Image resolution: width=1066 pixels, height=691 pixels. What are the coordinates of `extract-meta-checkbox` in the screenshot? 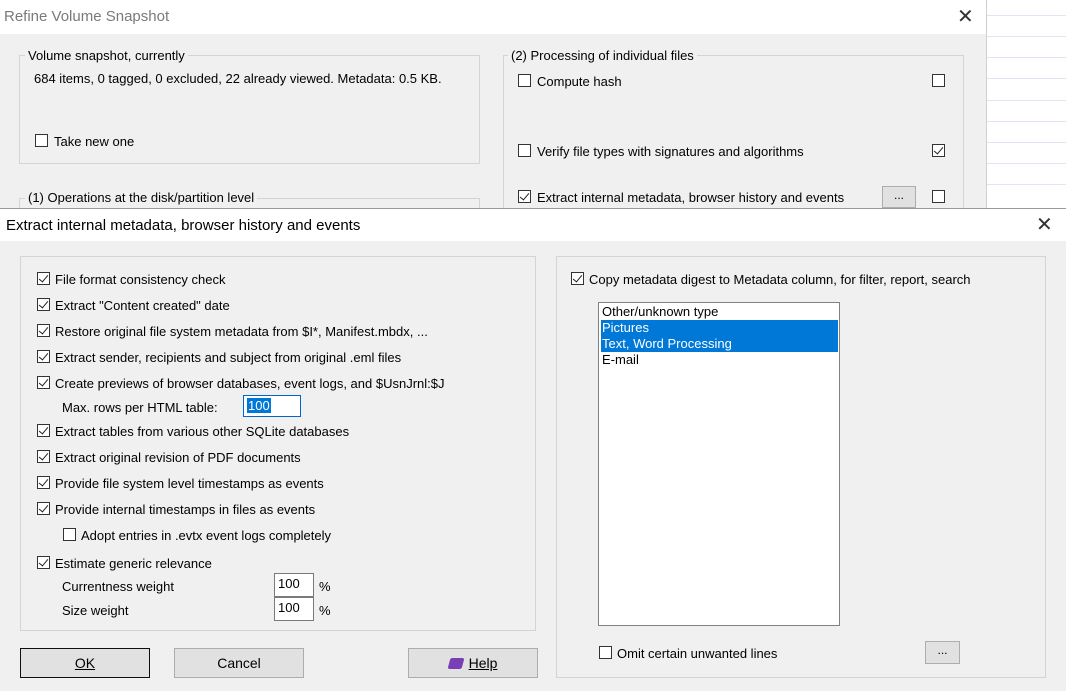 It's located at (524, 196).